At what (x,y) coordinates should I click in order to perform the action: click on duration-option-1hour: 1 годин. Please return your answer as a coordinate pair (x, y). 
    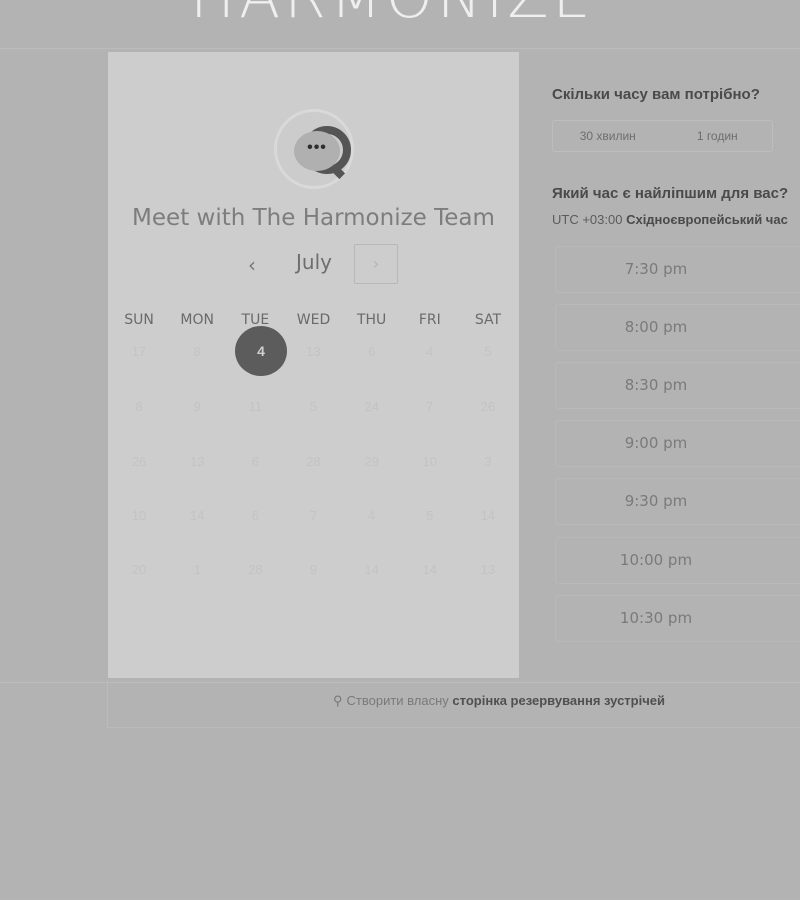
    Looking at the image, I should click on (718, 136).